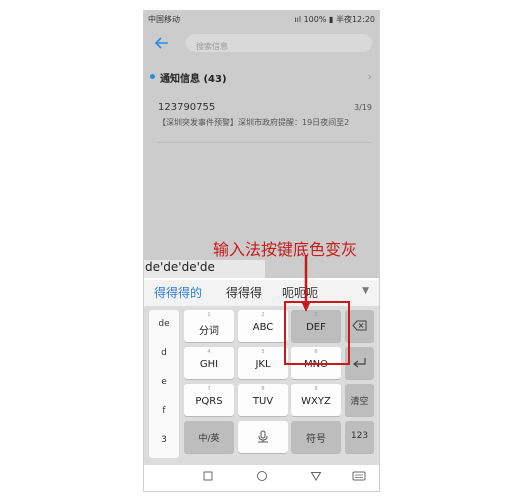  Describe the element at coordinates (152, 76) in the screenshot. I see `section-dot-icon` at that location.